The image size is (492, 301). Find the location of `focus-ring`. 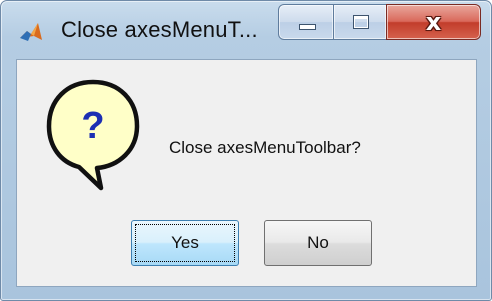

focus-ring is located at coordinates (185, 243).